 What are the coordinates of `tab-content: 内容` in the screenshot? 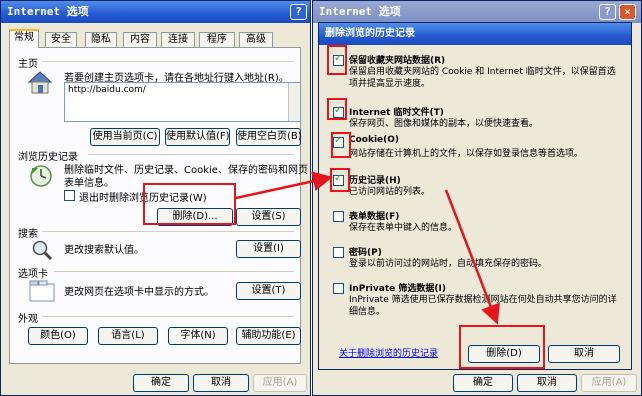 It's located at (140, 39).